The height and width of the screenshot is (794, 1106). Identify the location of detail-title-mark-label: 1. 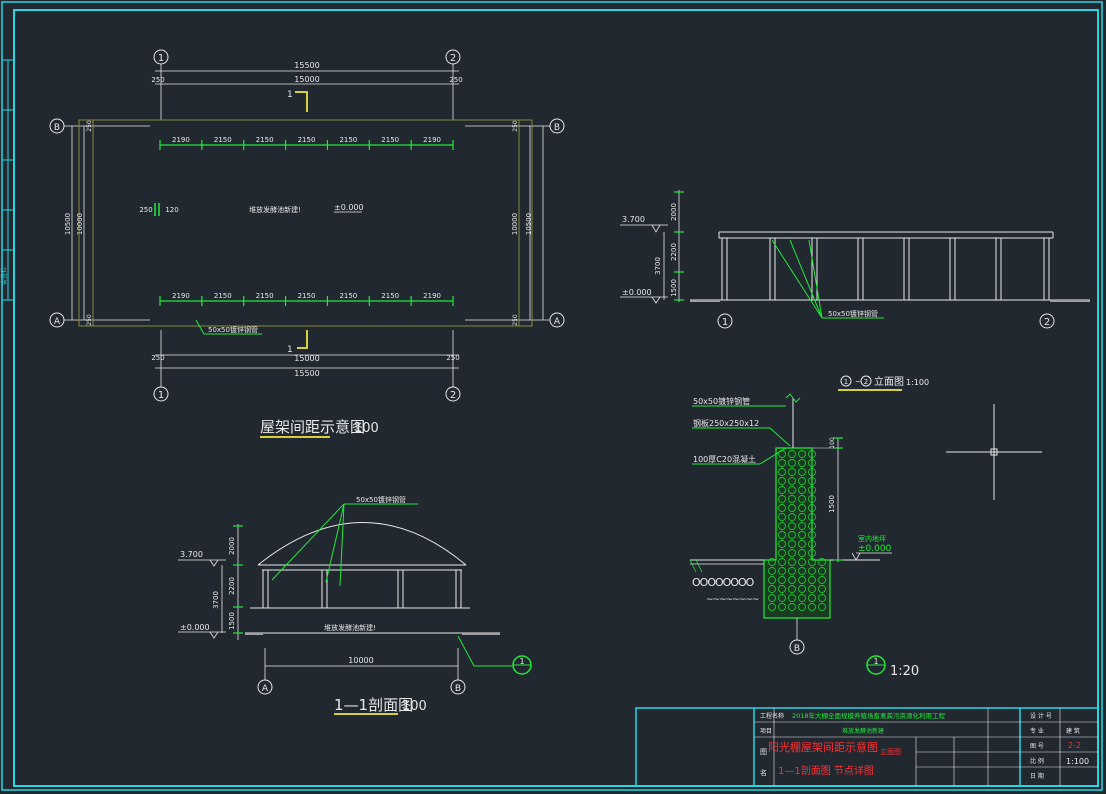
(875, 661).